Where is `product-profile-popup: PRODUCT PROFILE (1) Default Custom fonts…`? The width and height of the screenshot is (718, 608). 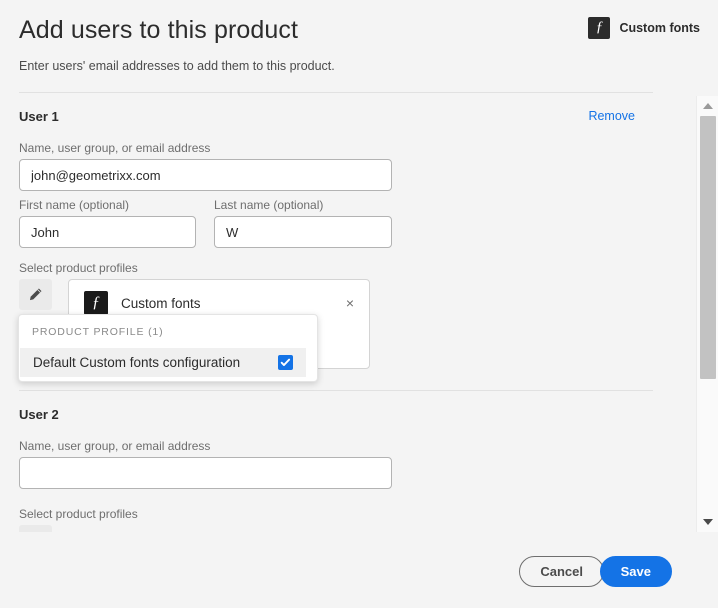 product-profile-popup: PRODUCT PROFILE (1) Default Custom fonts… is located at coordinates (168, 348).